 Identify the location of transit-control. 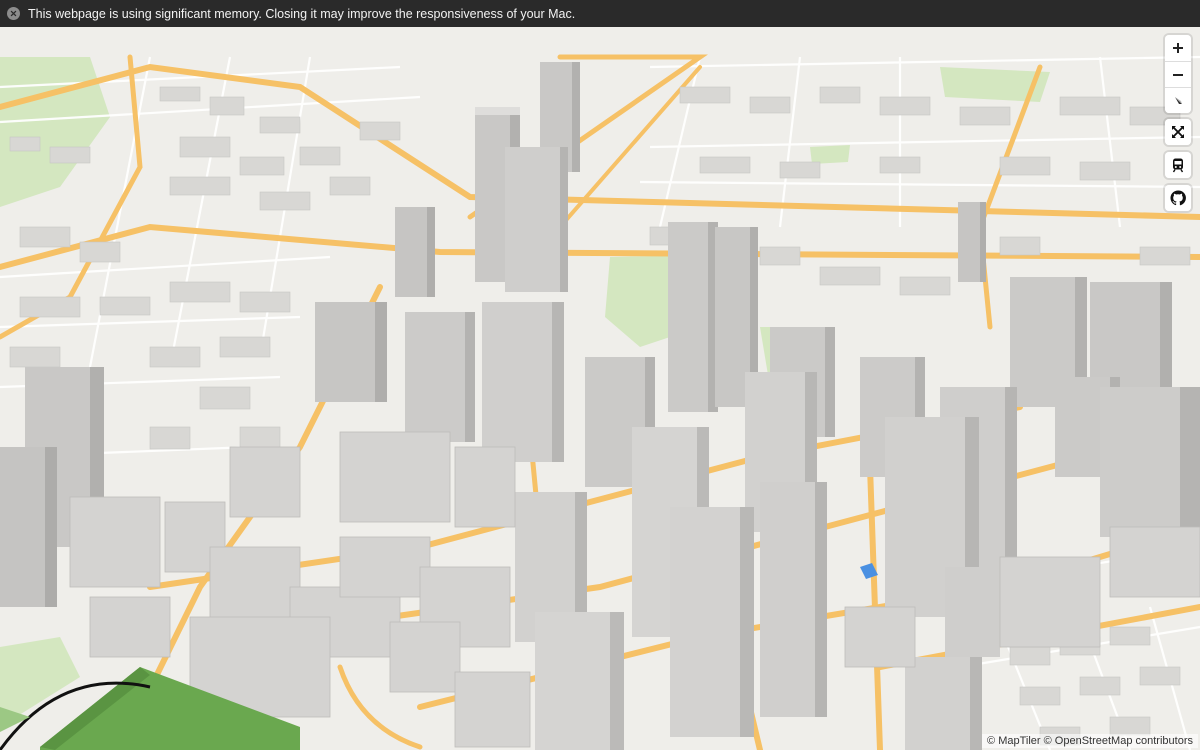
(1178, 165).